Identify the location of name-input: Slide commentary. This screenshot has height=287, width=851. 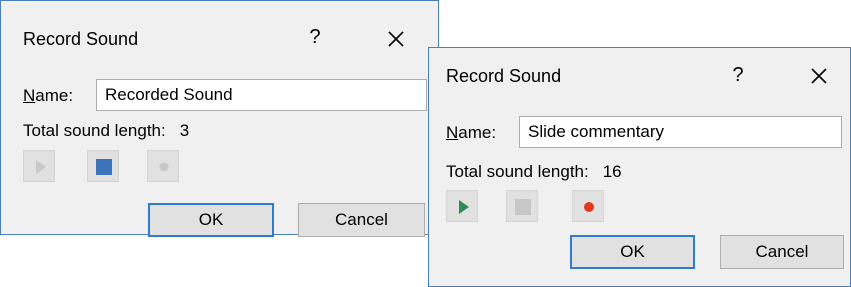
(680, 132).